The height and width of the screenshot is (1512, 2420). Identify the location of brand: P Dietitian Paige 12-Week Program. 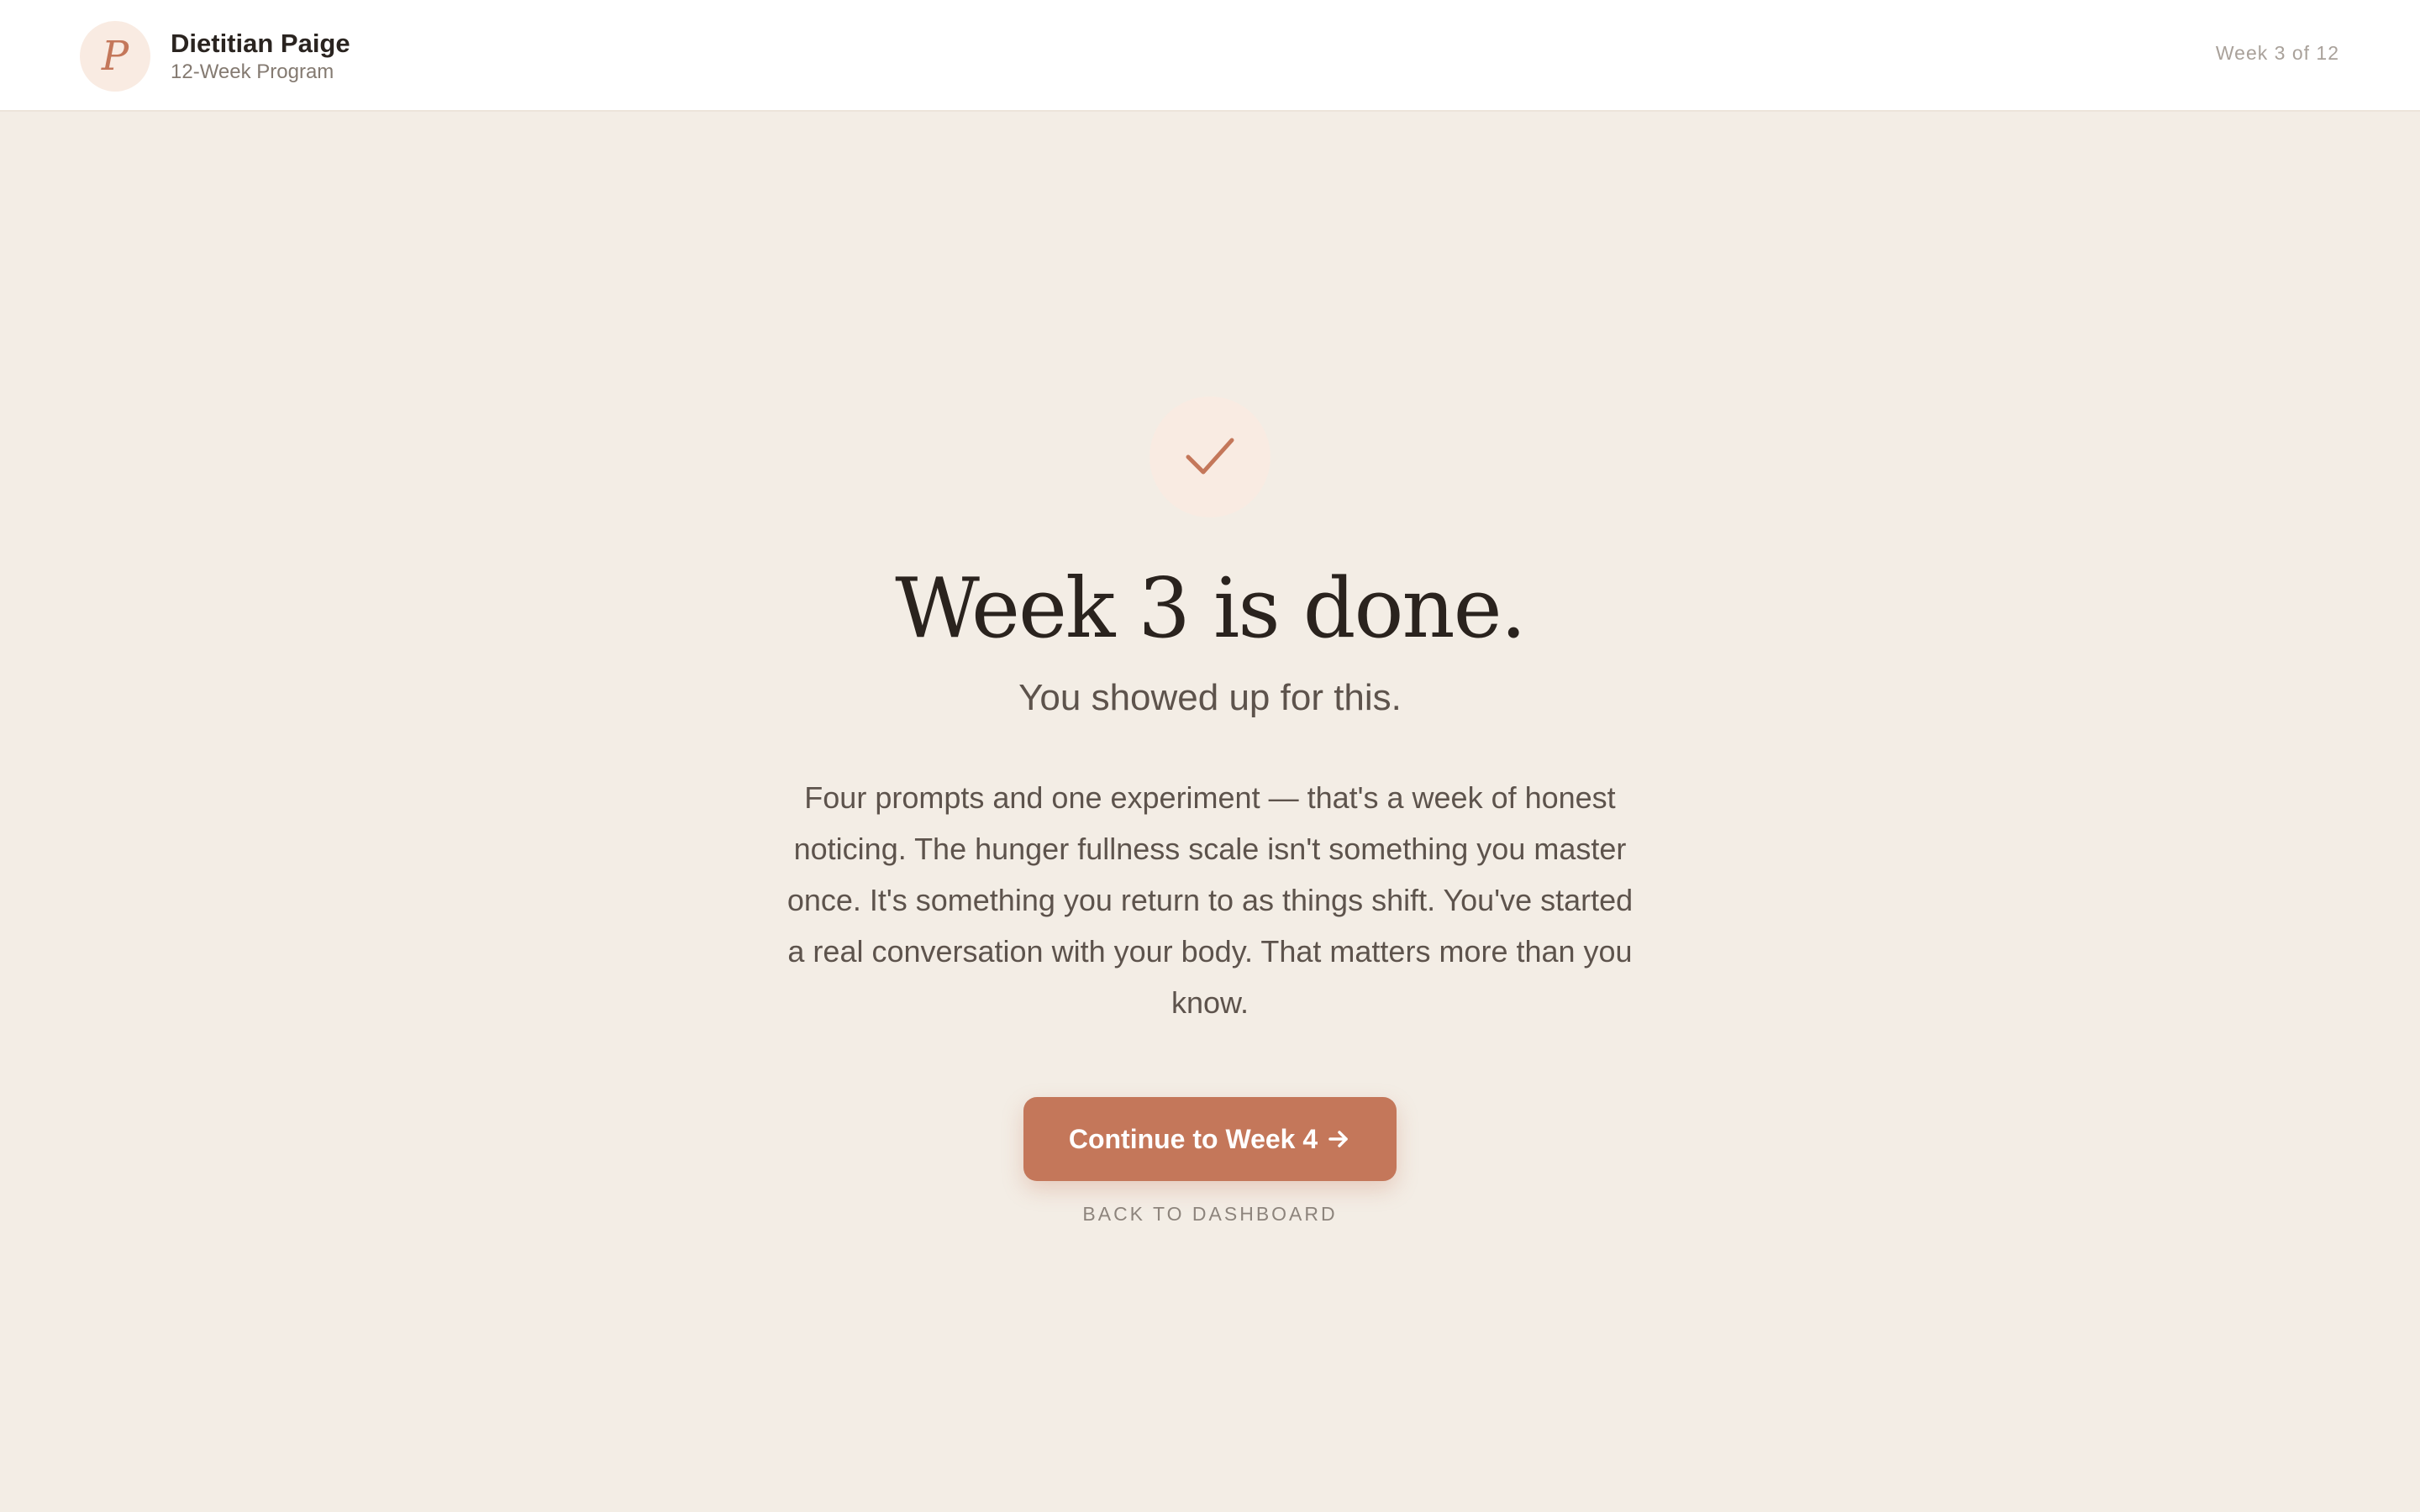
(215, 56).